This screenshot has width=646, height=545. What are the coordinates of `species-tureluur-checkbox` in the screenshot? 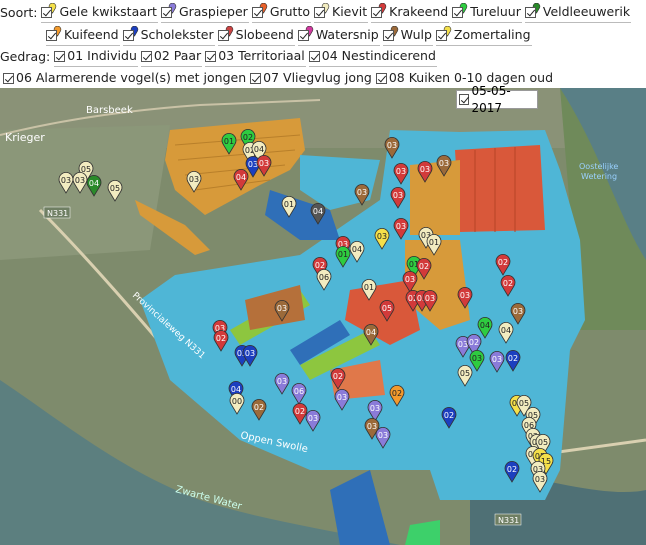 It's located at (458, 12).